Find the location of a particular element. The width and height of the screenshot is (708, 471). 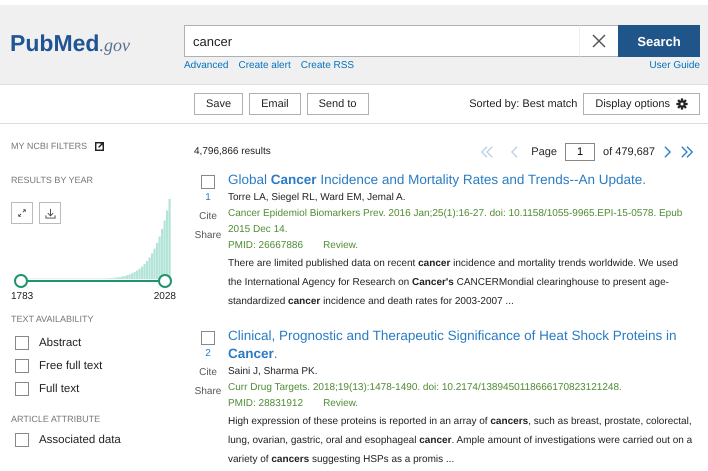

filter-label: Full text is located at coordinates (59, 389).